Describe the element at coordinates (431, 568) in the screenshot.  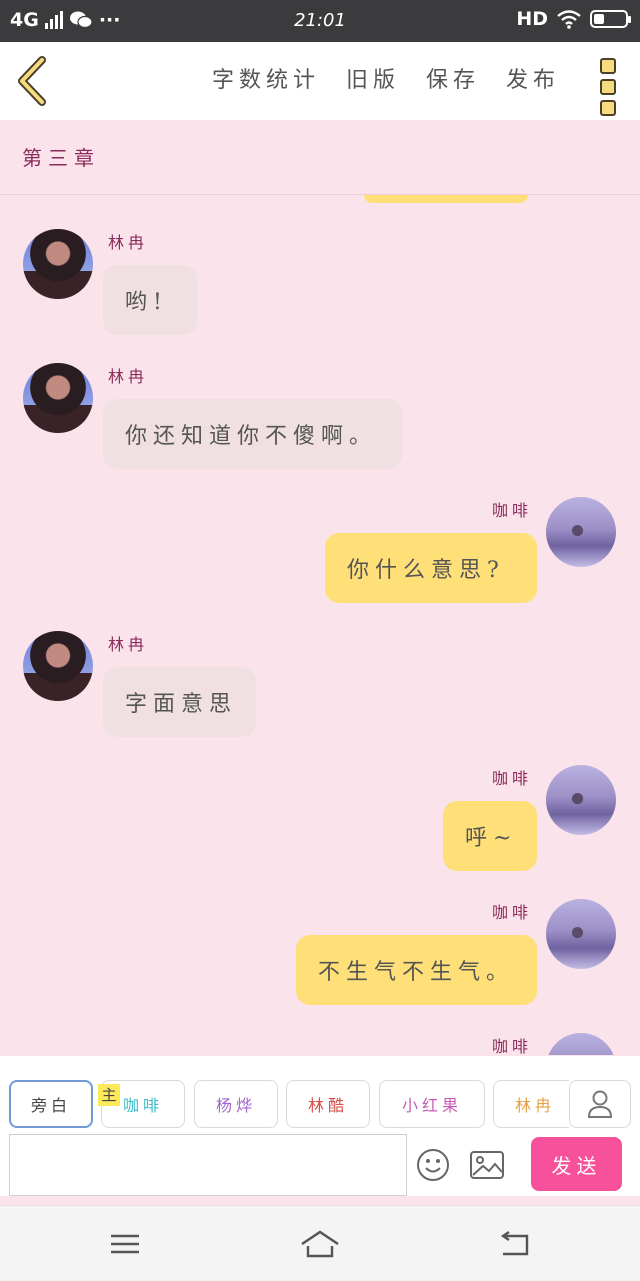
I see `message-bubble: 你什么意思?` at that location.